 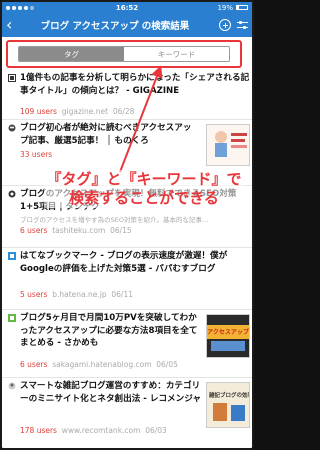 What do you see at coordinates (228, 405) in the screenshot?
I see `item-thumbnail: 雑記ブログの効率化` at bounding box center [228, 405].